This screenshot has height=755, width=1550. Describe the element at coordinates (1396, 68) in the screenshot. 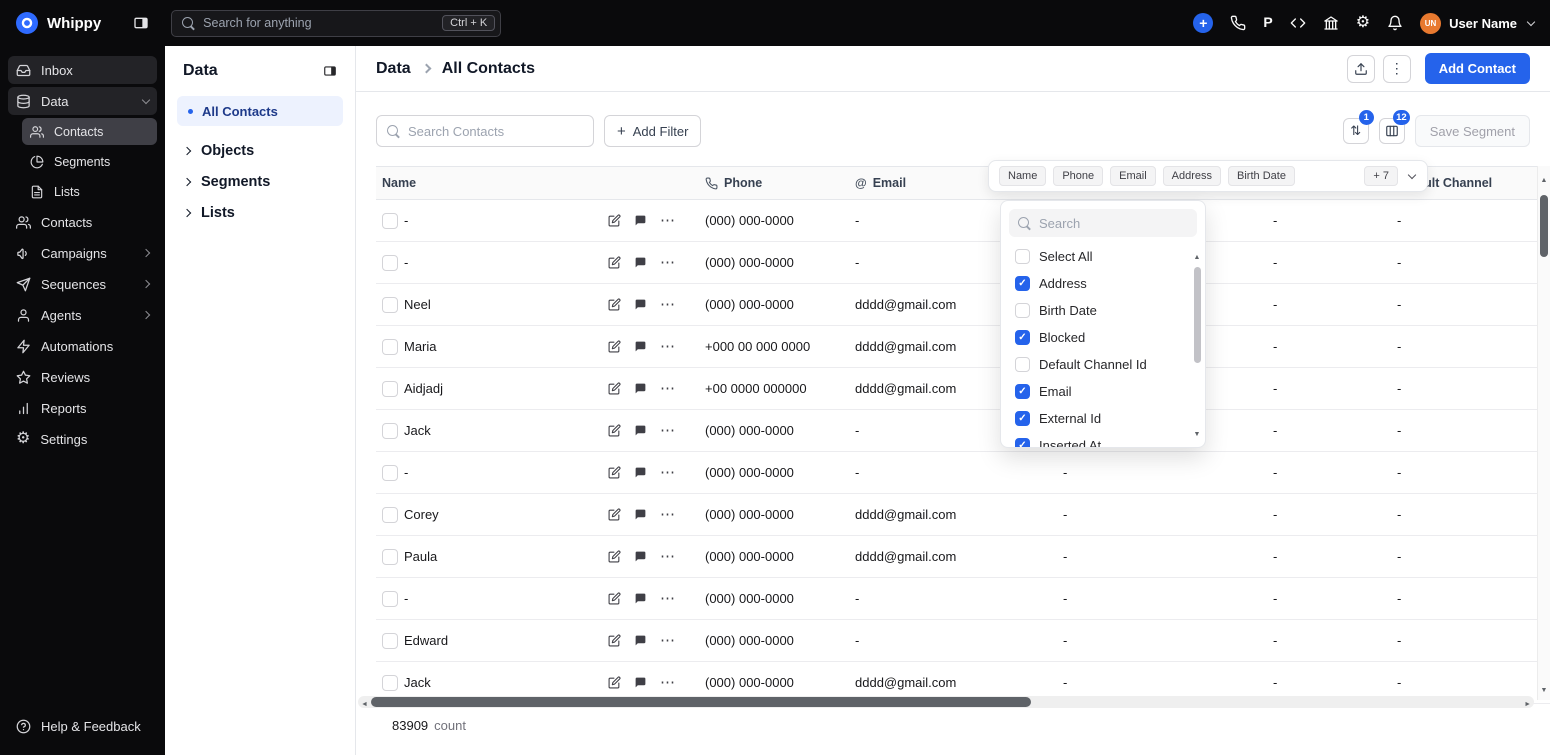

I see `more-options-button` at that location.